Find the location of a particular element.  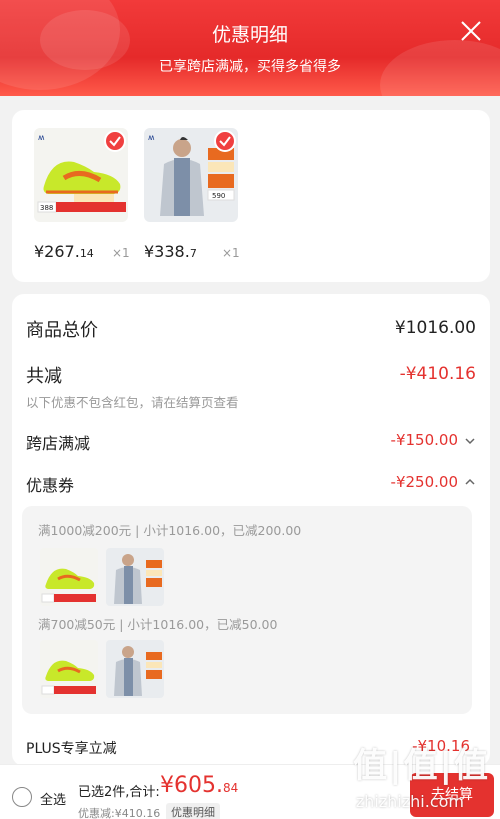

saved-amount: 优惠减:¥410.16 is located at coordinates (119, 813).